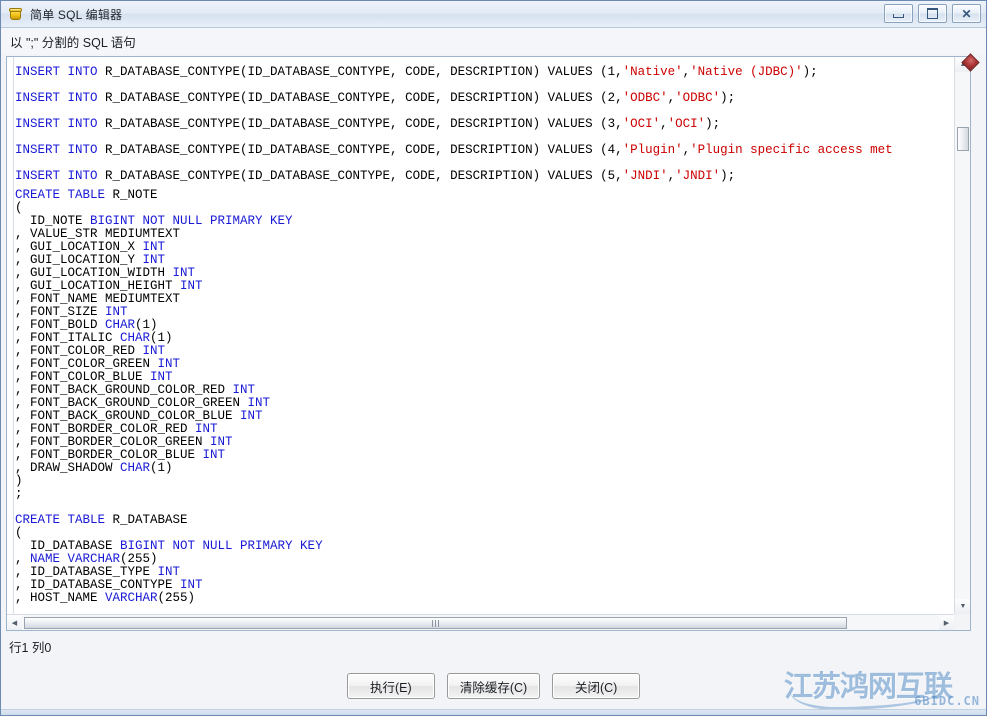 The height and width of the screenshot is (716, 987). What do you see at coordinates (390, 686) in the screenshot?
I see `execute-button: 执行(E)` at bounding box center [390, 686].